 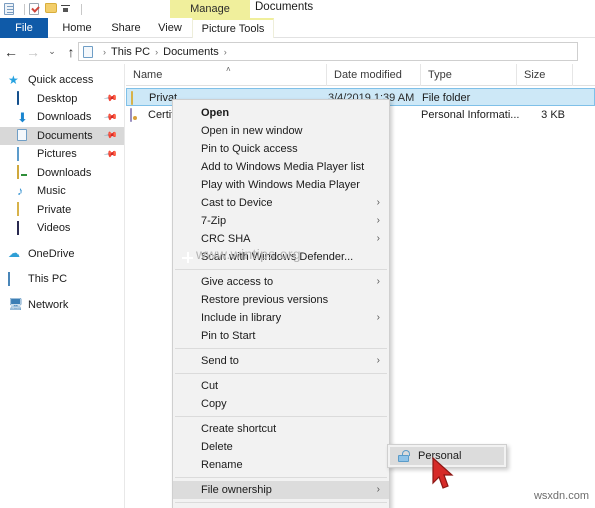 I want to click on tab-view: View, so click(x=170, y=28).